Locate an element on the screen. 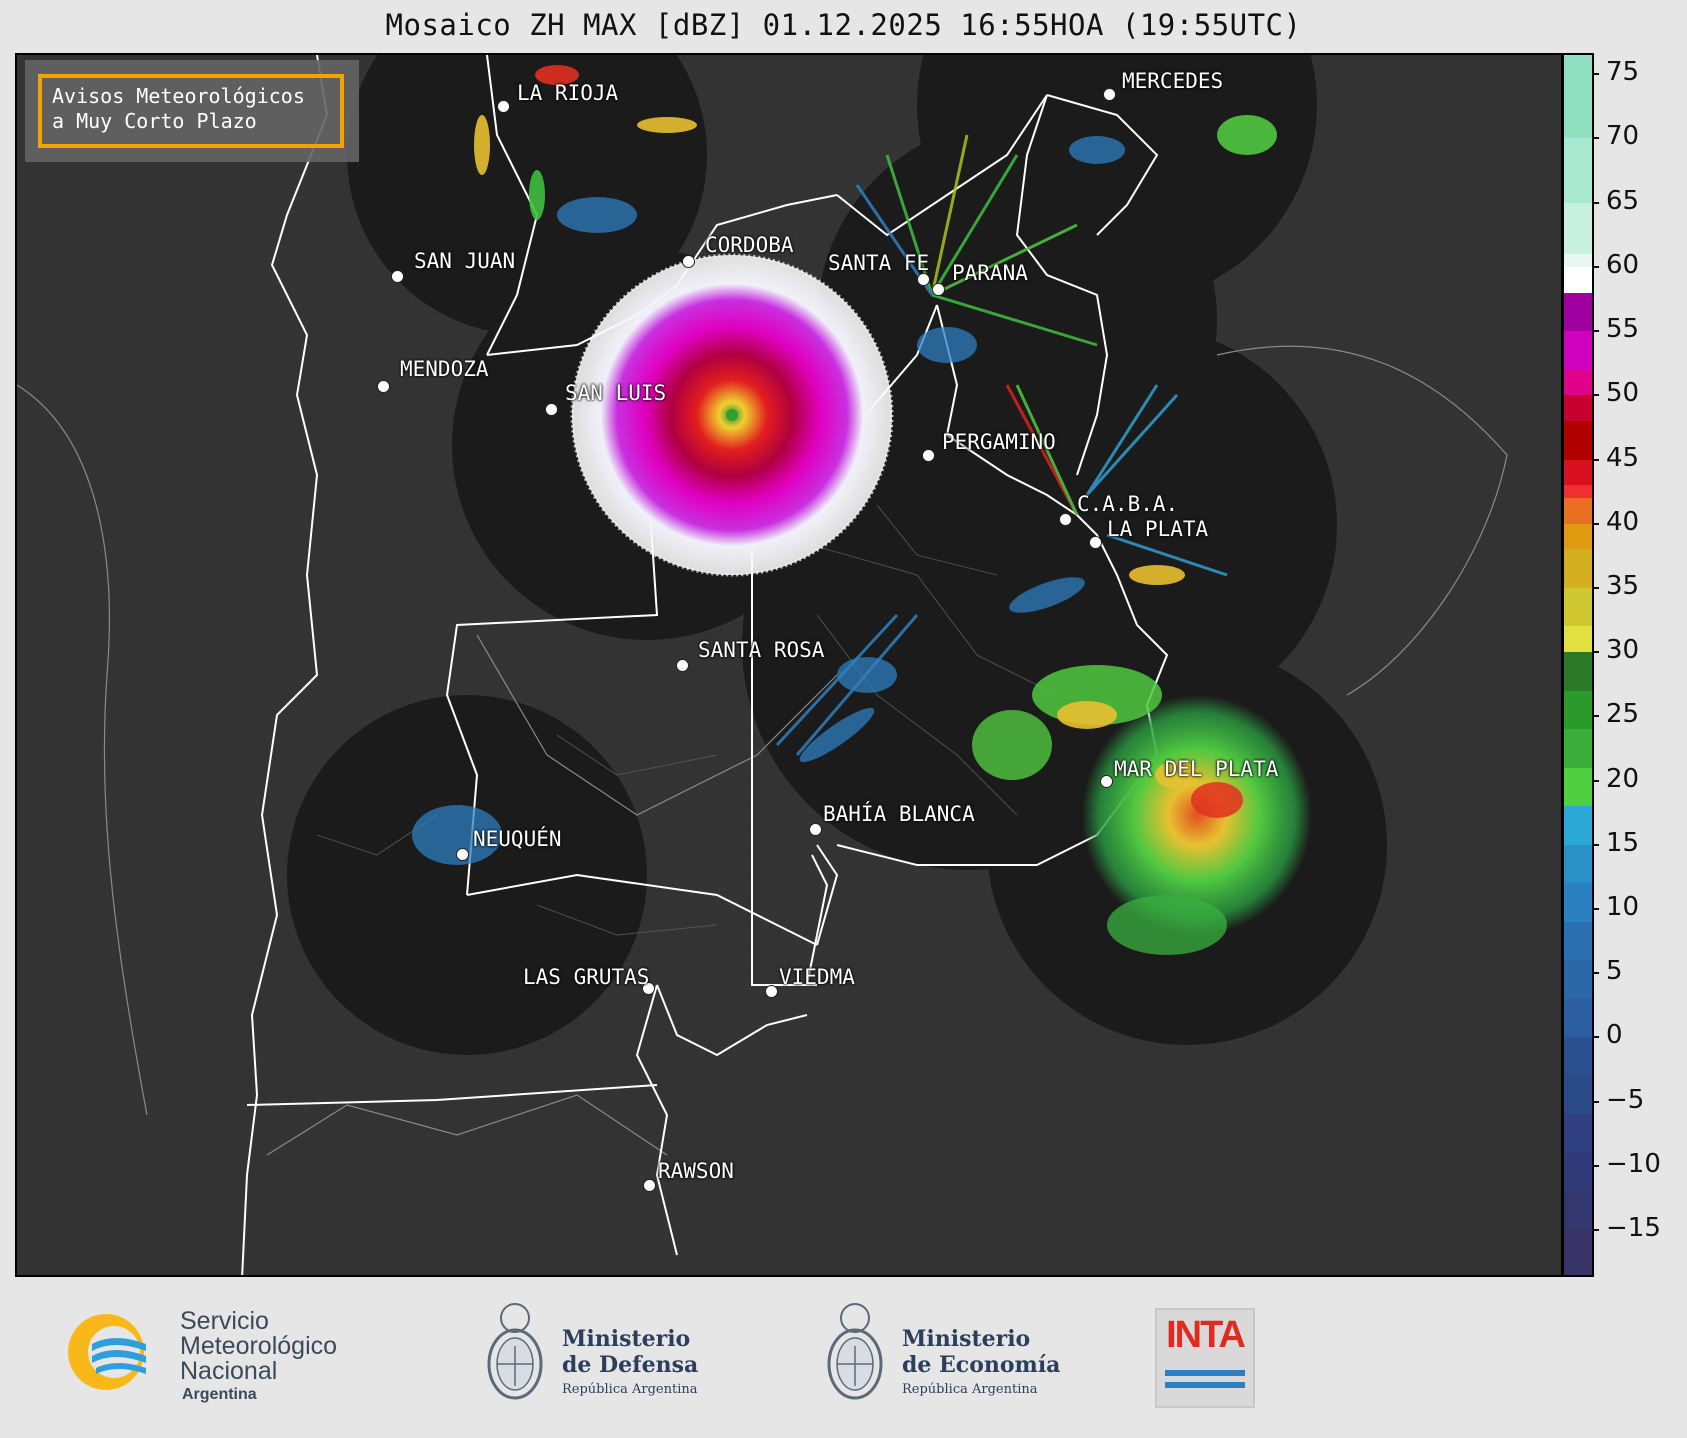  colorbar-tick-label: 35 is located at coordinates (1615, 586).